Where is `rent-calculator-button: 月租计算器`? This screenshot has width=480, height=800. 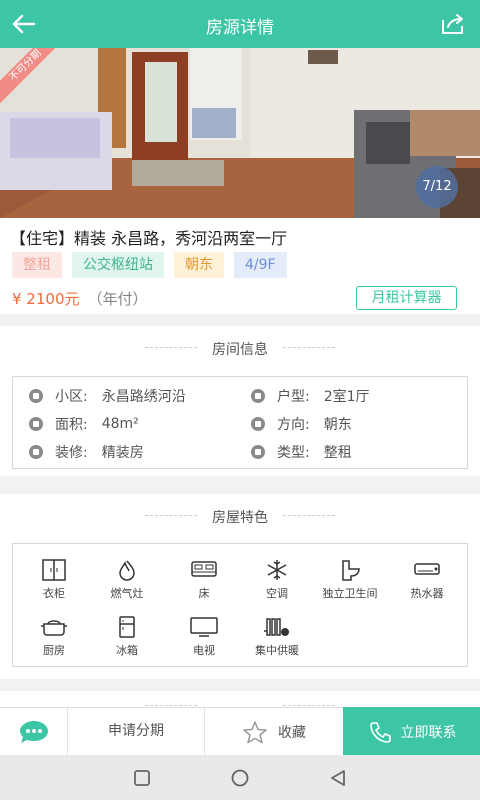
rent-calculator-button: 月租计算器 is located at coordinates (406, 298).